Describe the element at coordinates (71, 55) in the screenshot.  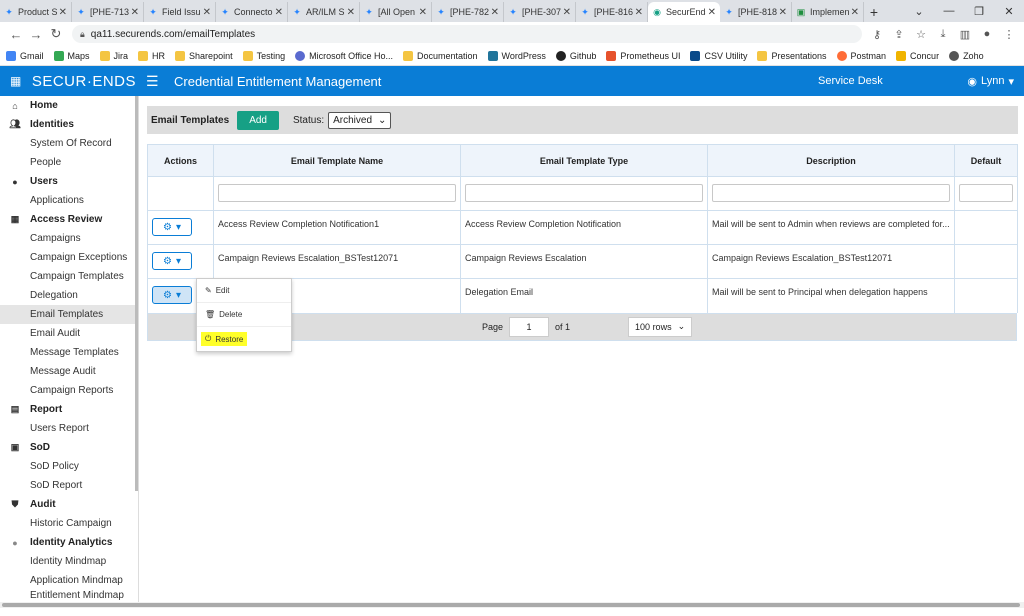
I see `bookmark-maps: Maps` at that location.